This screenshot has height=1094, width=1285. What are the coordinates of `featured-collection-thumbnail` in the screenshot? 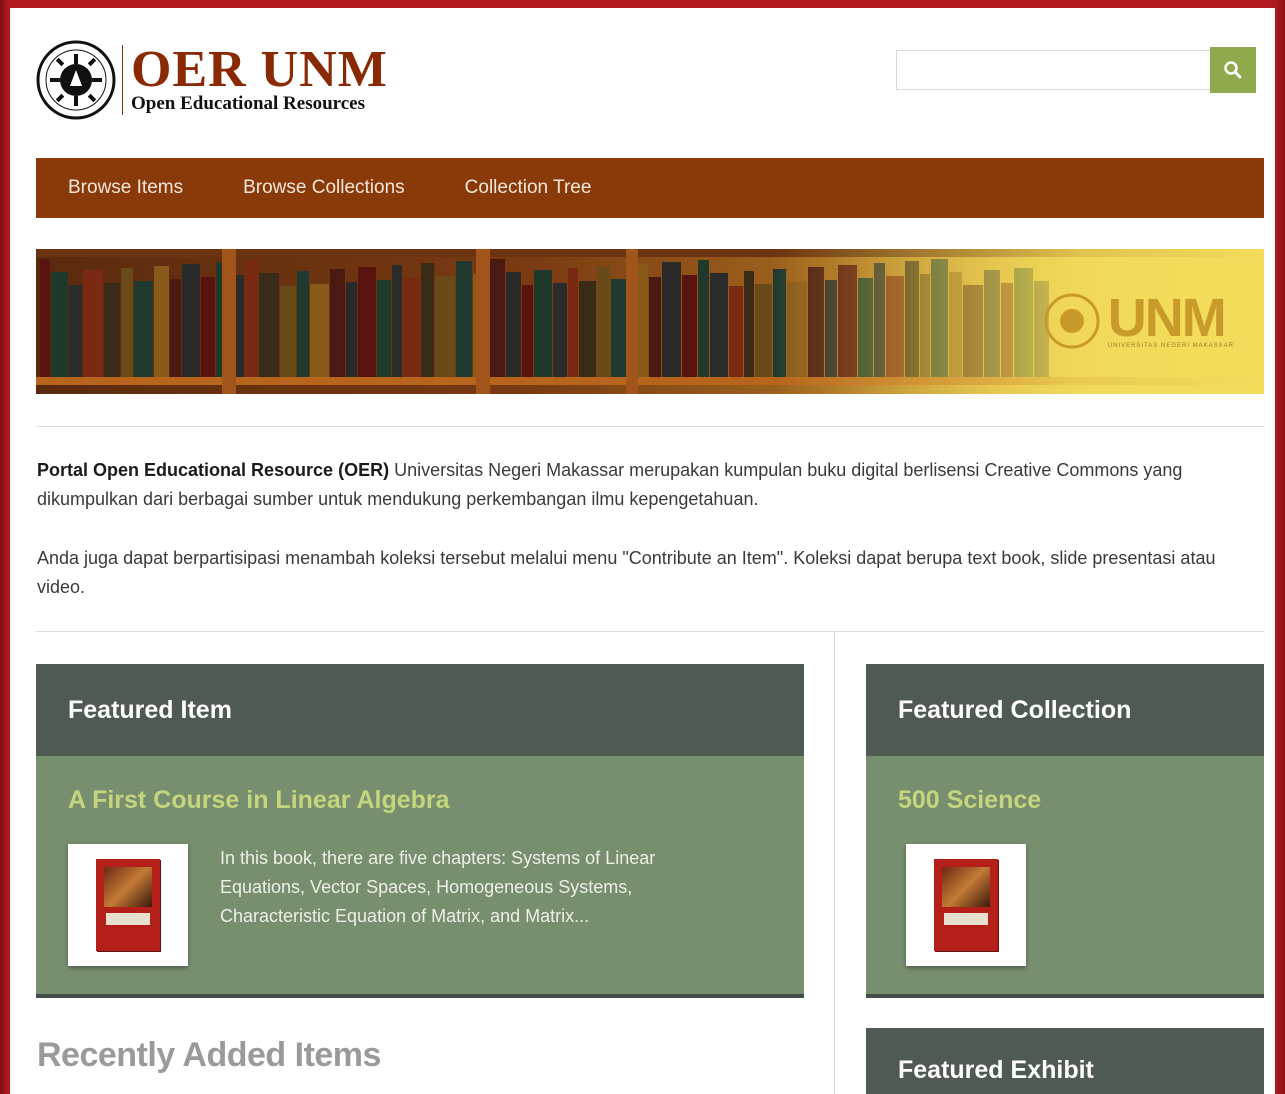 It's located at (966, 905).